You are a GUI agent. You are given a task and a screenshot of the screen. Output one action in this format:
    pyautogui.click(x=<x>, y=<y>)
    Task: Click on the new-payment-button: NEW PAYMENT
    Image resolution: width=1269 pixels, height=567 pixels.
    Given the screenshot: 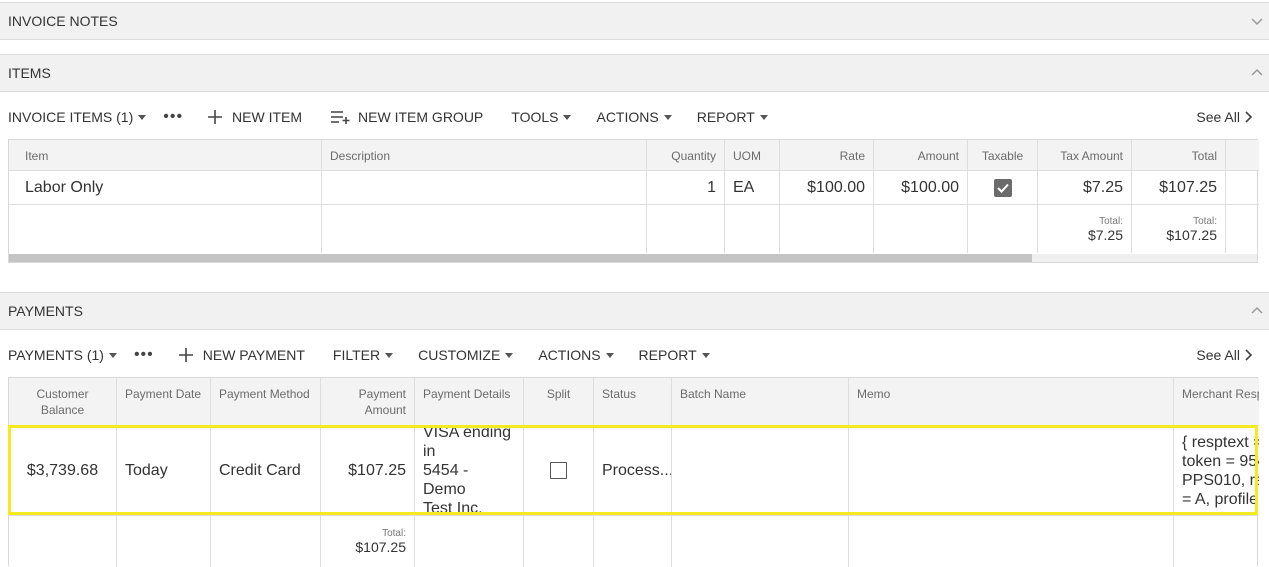 What is the action you would take?
    pyautogui.click(x=241, y=355)
    